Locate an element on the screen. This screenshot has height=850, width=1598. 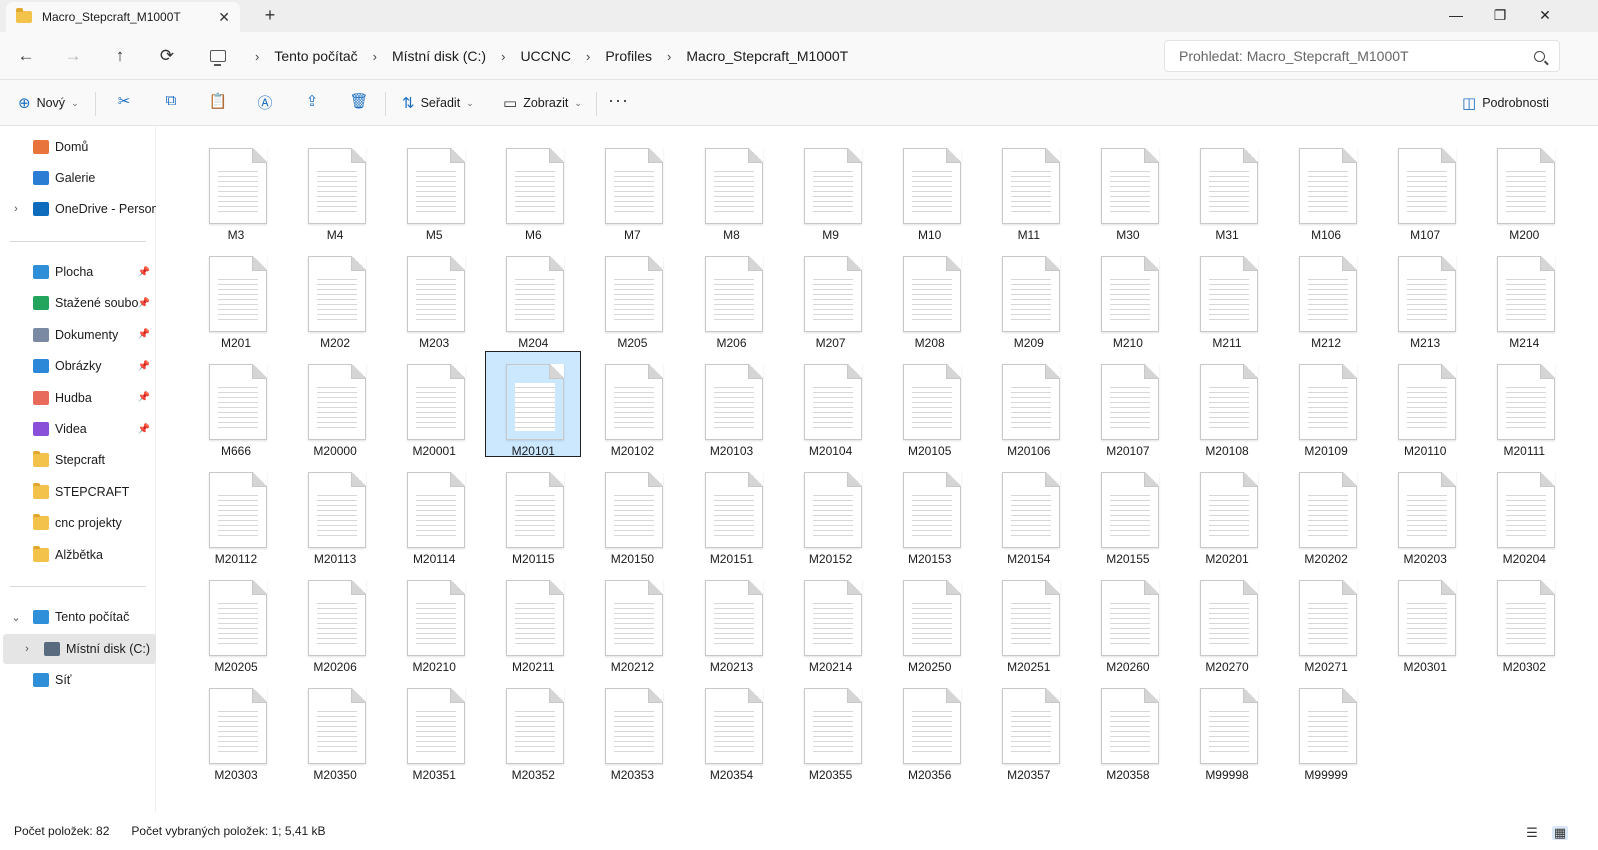
file-item: M203 is located at coordinates (434, 296).